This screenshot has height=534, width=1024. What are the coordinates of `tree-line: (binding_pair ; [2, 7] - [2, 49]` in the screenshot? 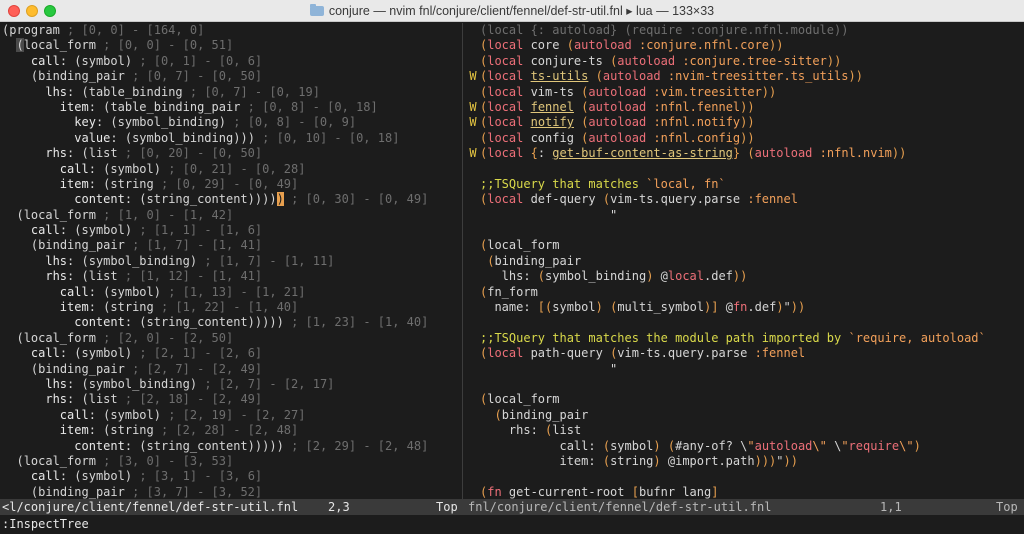 It's located at (231, 369).